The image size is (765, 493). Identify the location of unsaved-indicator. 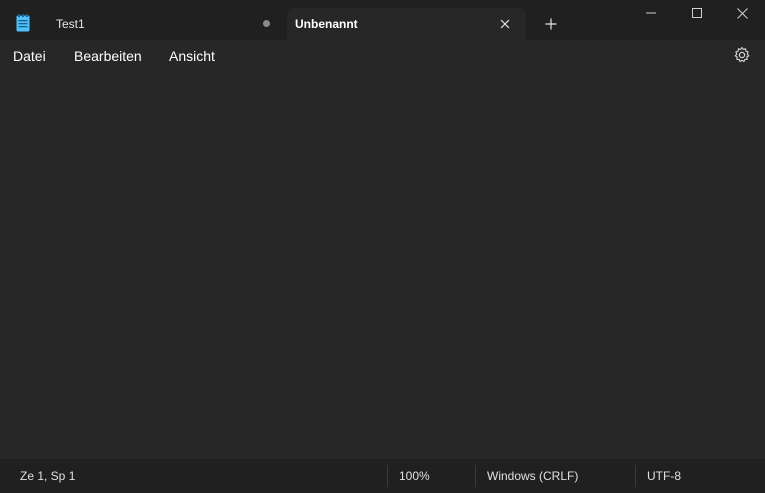
(266, 23).